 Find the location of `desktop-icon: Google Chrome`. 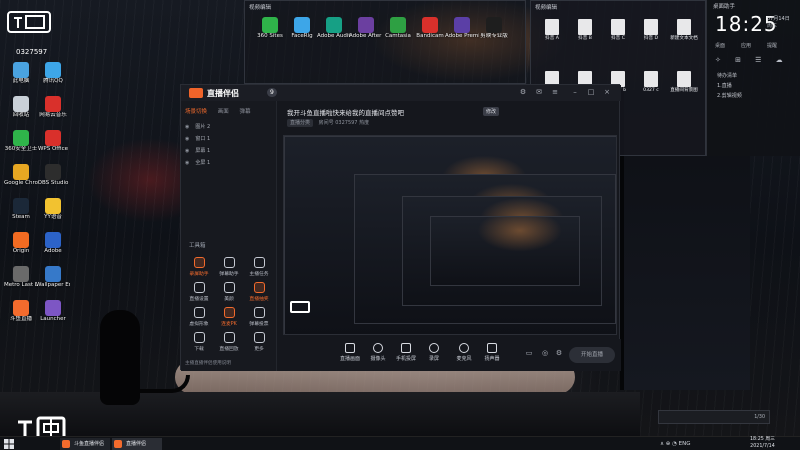

desktop-icon: Google Chrome is located at coordinates (21, 175).